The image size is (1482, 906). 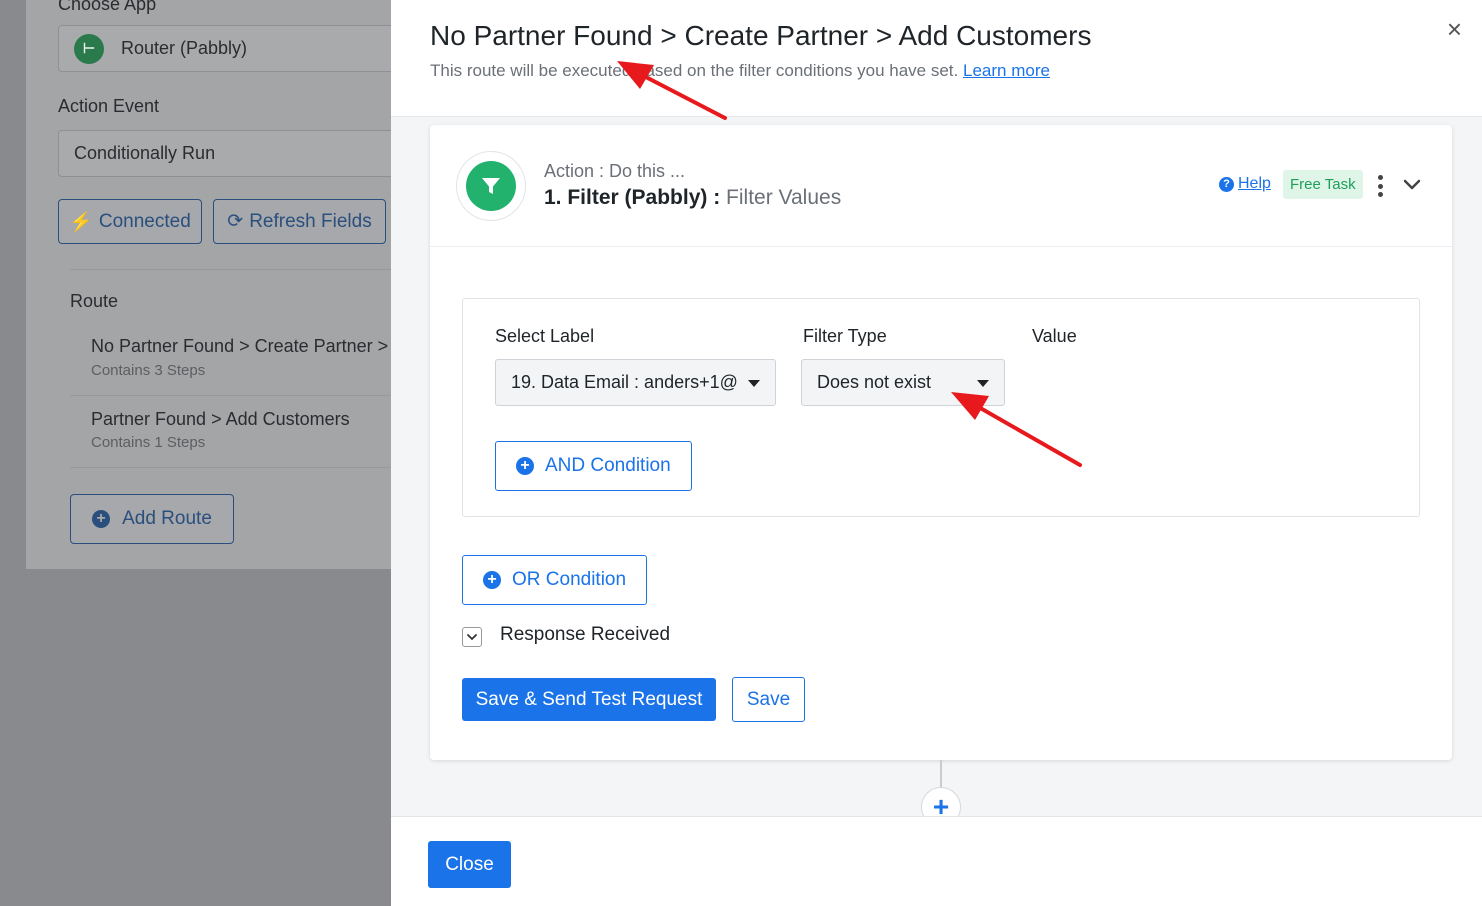 I want to click on more-options-icon, so click(x=1380, y=186).